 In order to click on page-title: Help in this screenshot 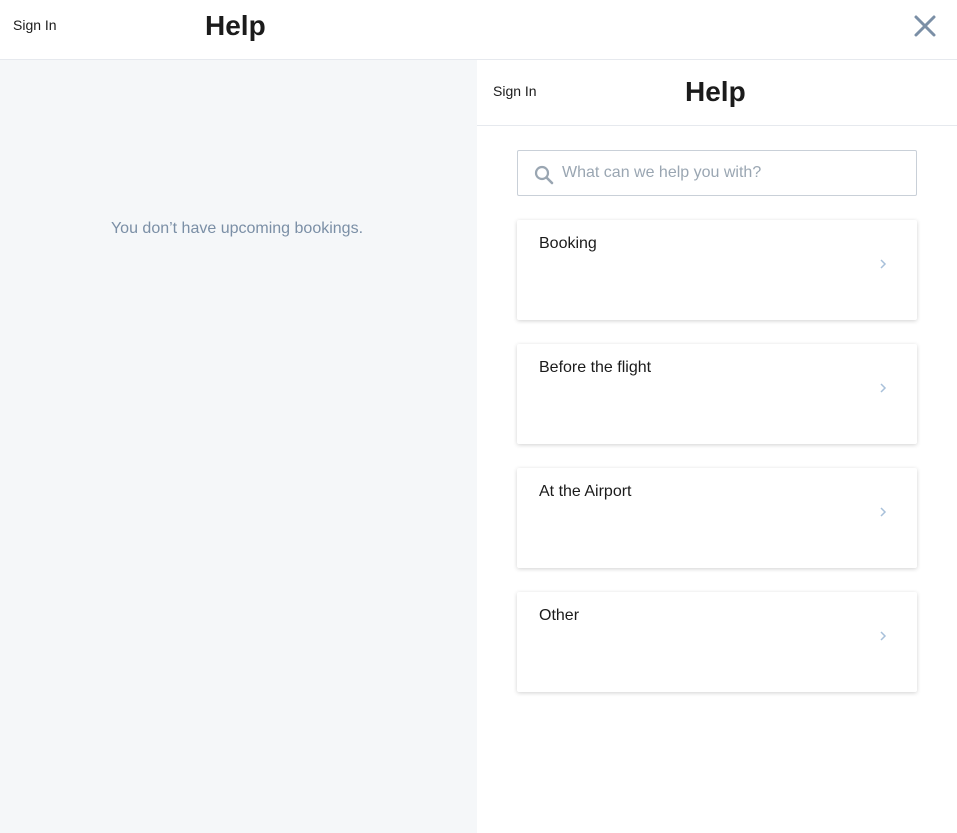, I will do `click(235, 25)`.